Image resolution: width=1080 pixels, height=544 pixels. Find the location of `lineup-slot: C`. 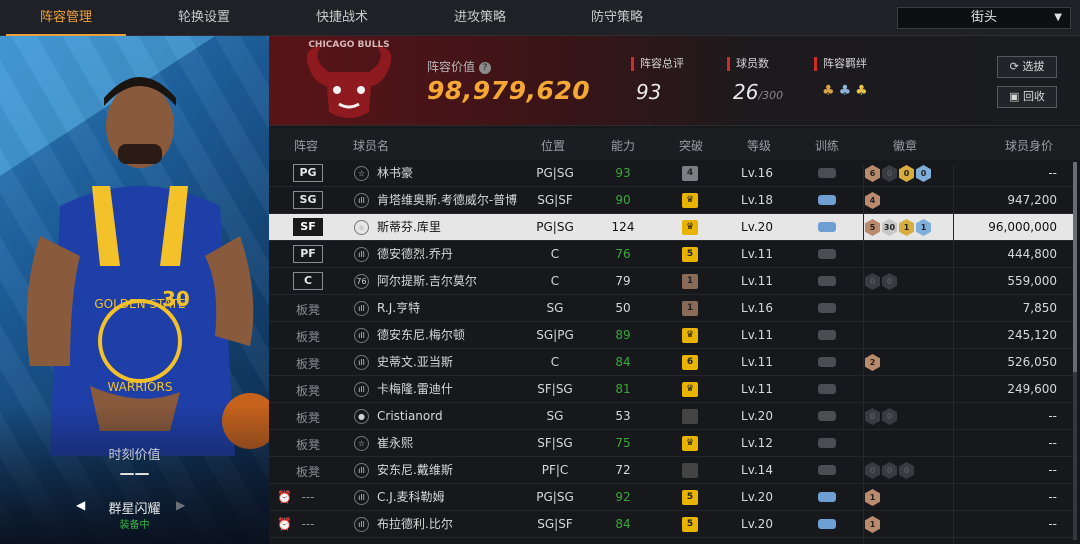

lineup-slot: C is located at coordinates (308, 281).